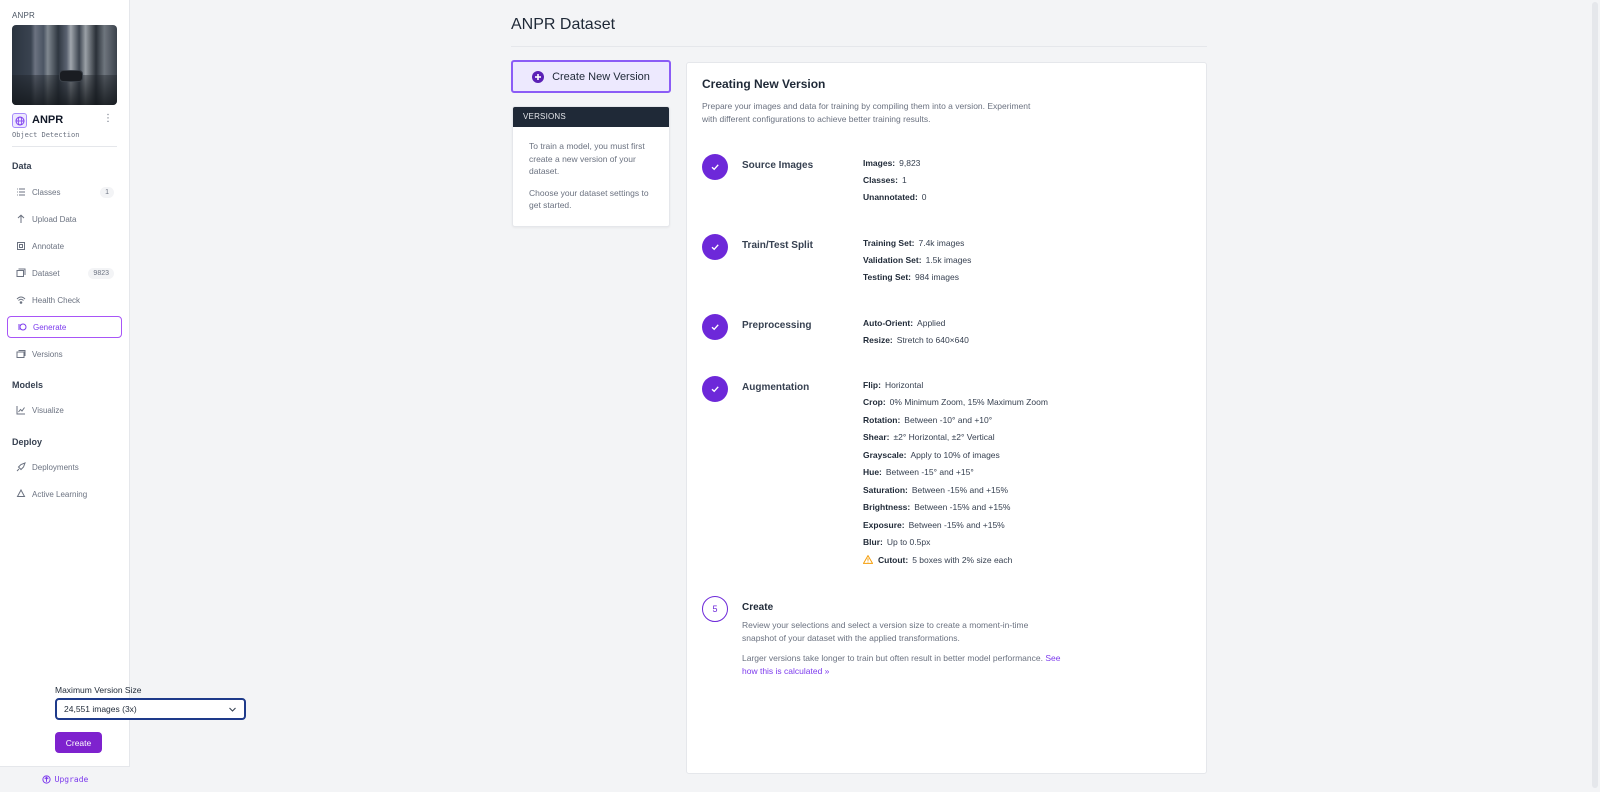  What do you see at coordinates (48, 410) in the screenshot?
I see `sidebar-item-label: Visualize` at bounding box center [48, 410].